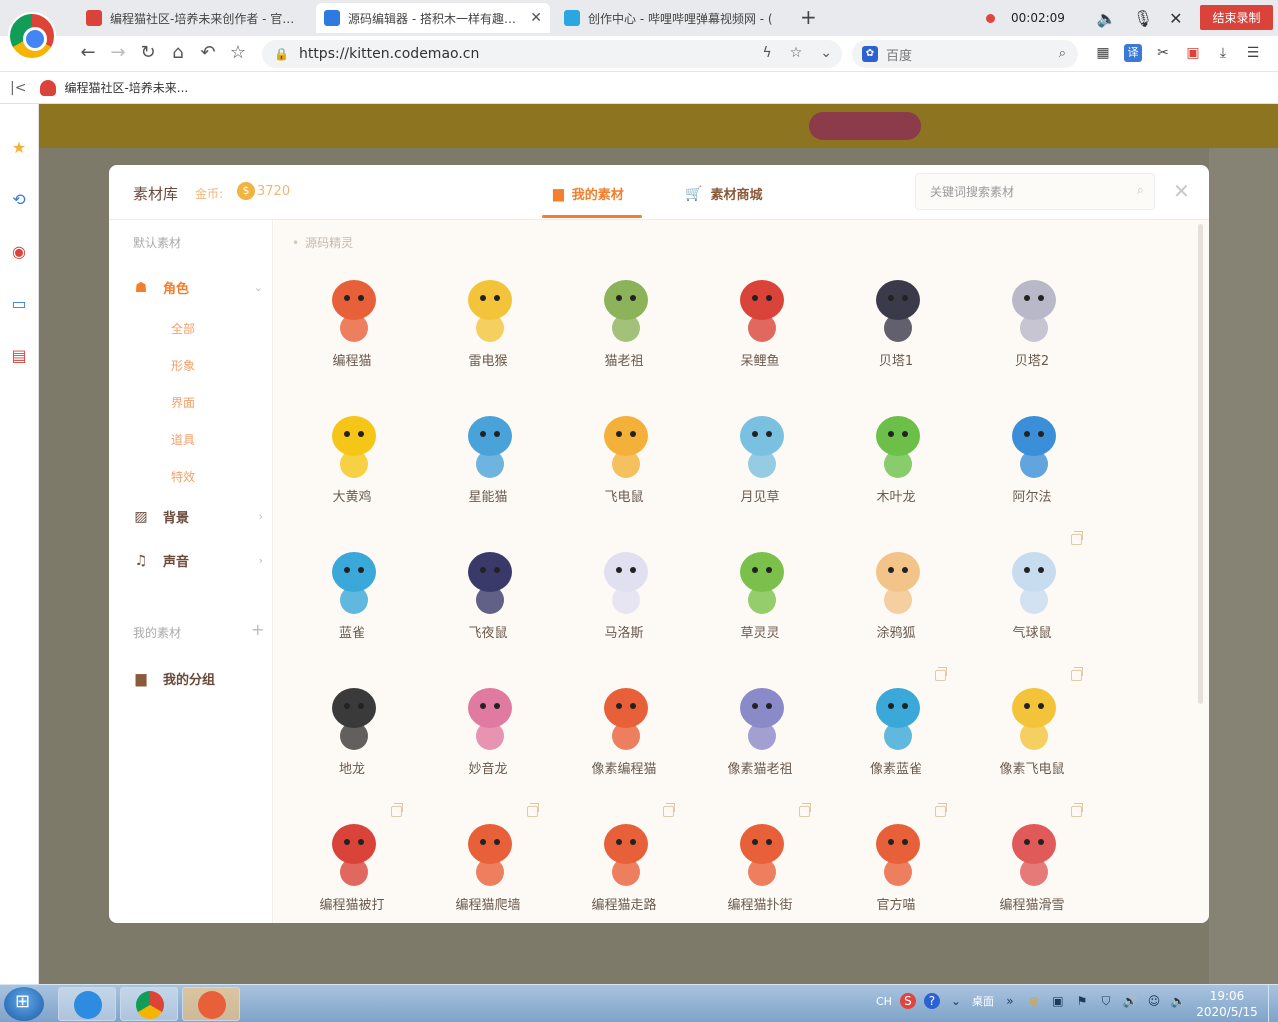 The width and height of the screenshot is (1278, 1022). I want to click on scissors-icon: ✂, so click(1163, 53).